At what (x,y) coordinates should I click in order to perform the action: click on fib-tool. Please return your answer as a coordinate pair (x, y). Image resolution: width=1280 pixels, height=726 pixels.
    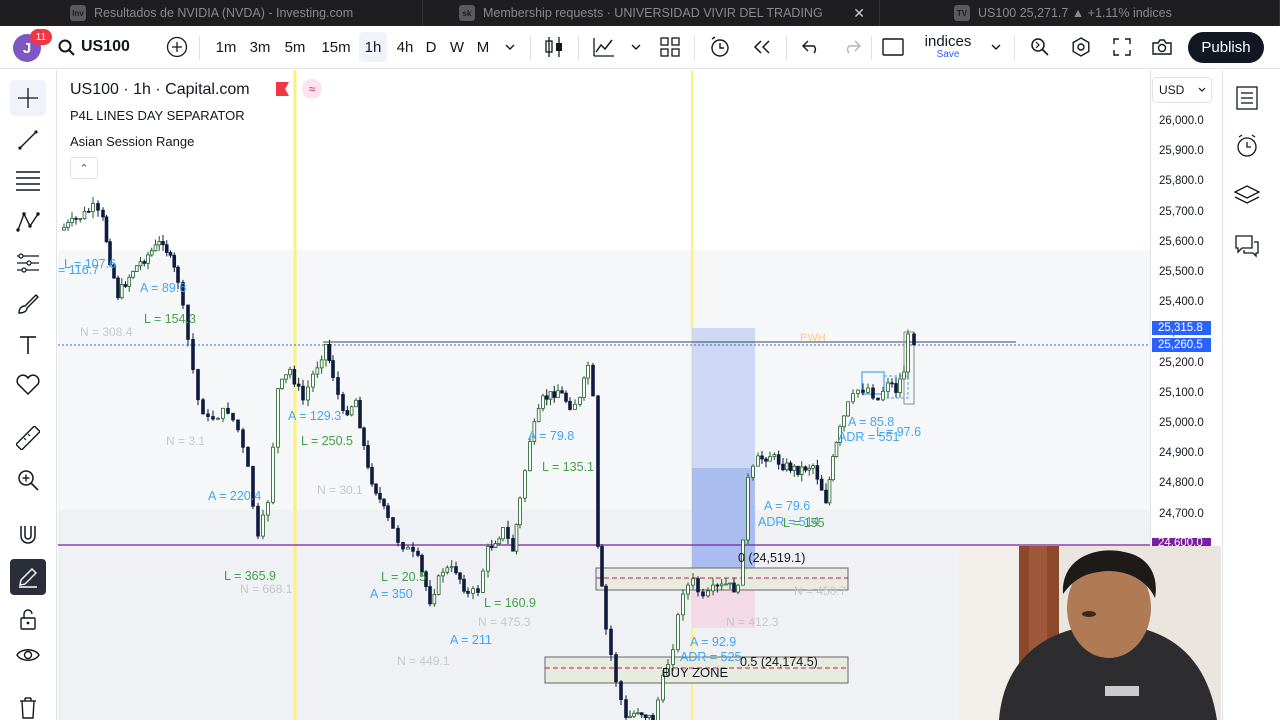
    Looking at the image, I should click on (28, 181).